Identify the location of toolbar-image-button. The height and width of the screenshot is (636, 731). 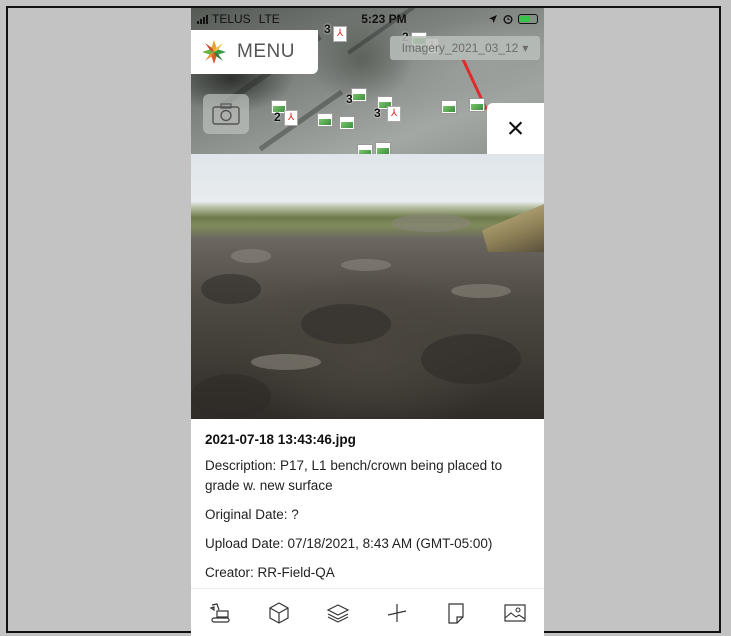
(515, 613).